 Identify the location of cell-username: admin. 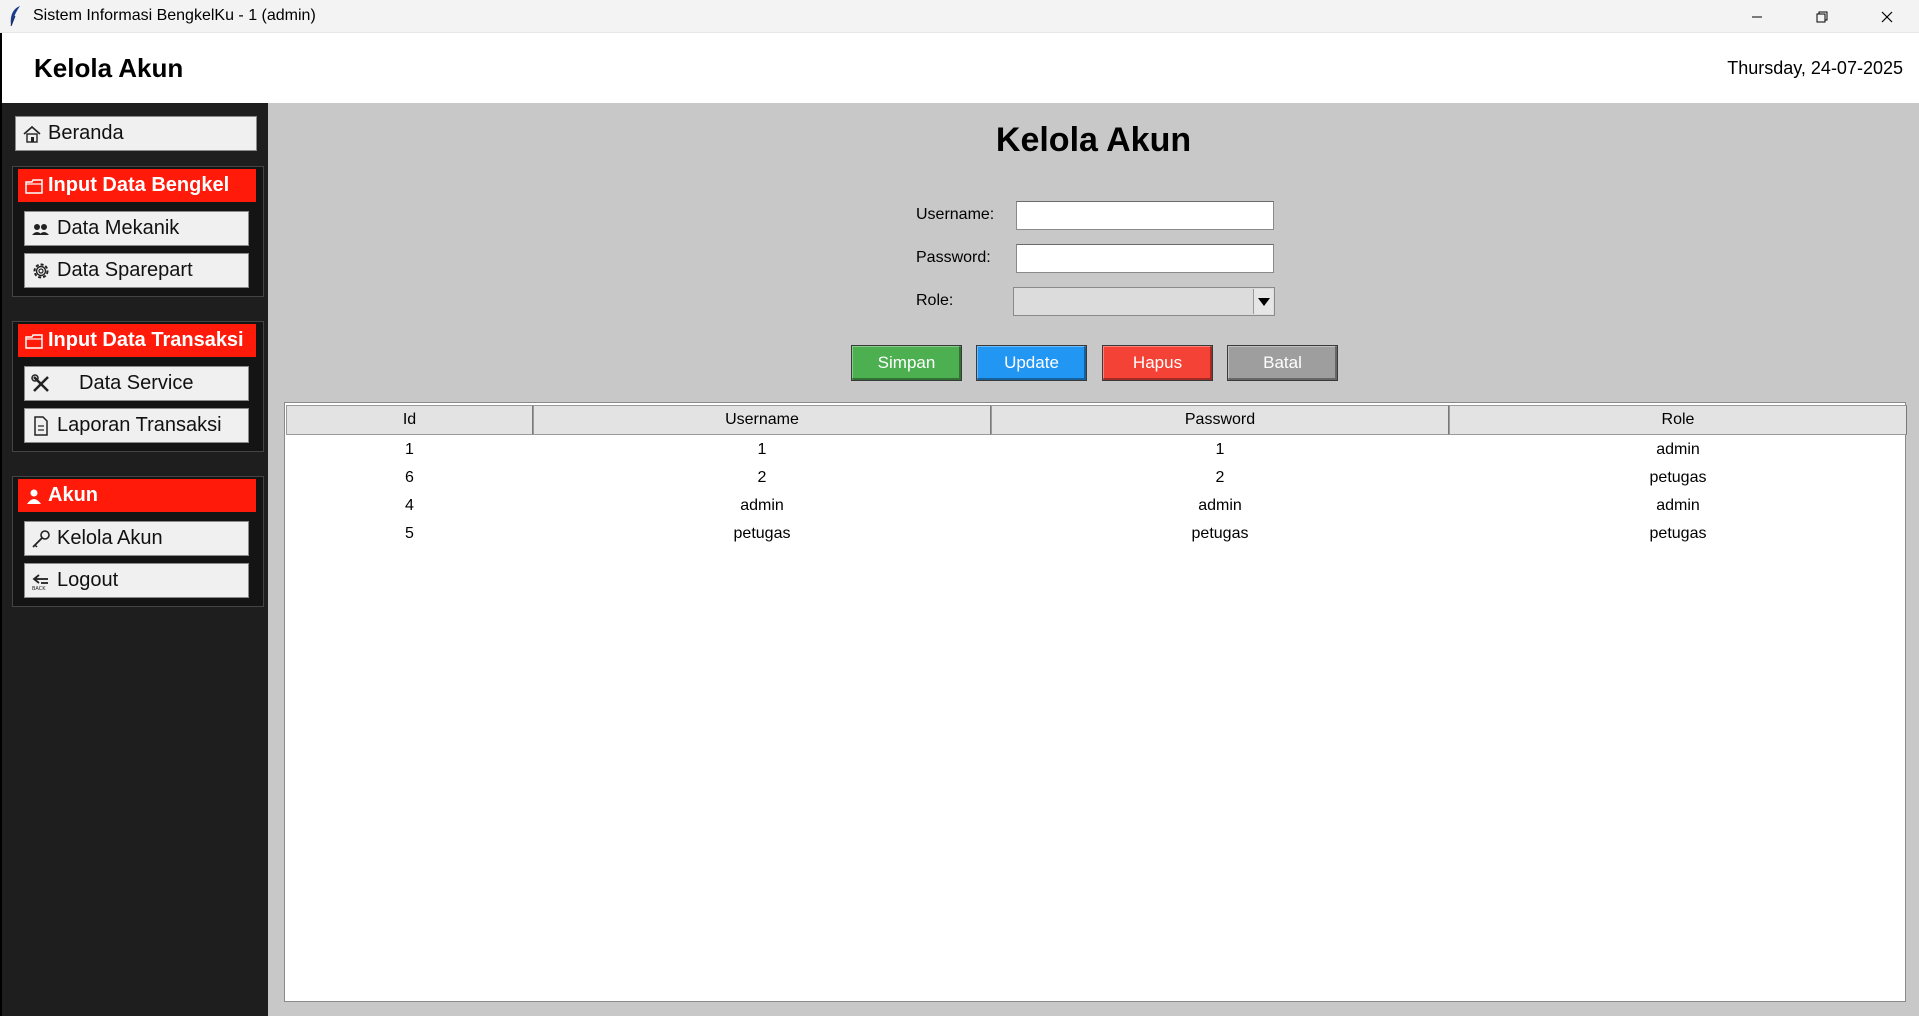
(762, 505).